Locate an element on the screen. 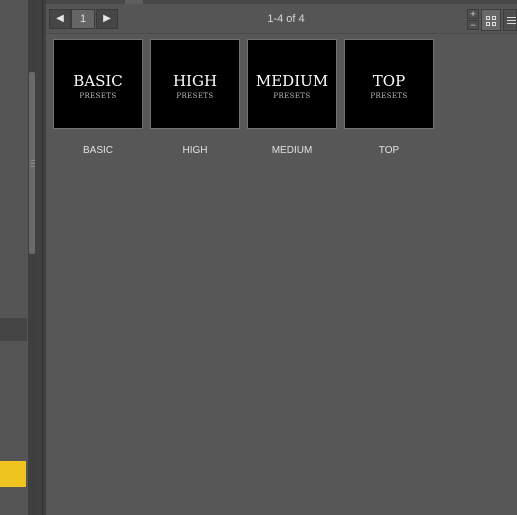 The width and height of the screenshot is (517, 515). arrow-right-icon: ▶ is located at coordinates (107, 18).